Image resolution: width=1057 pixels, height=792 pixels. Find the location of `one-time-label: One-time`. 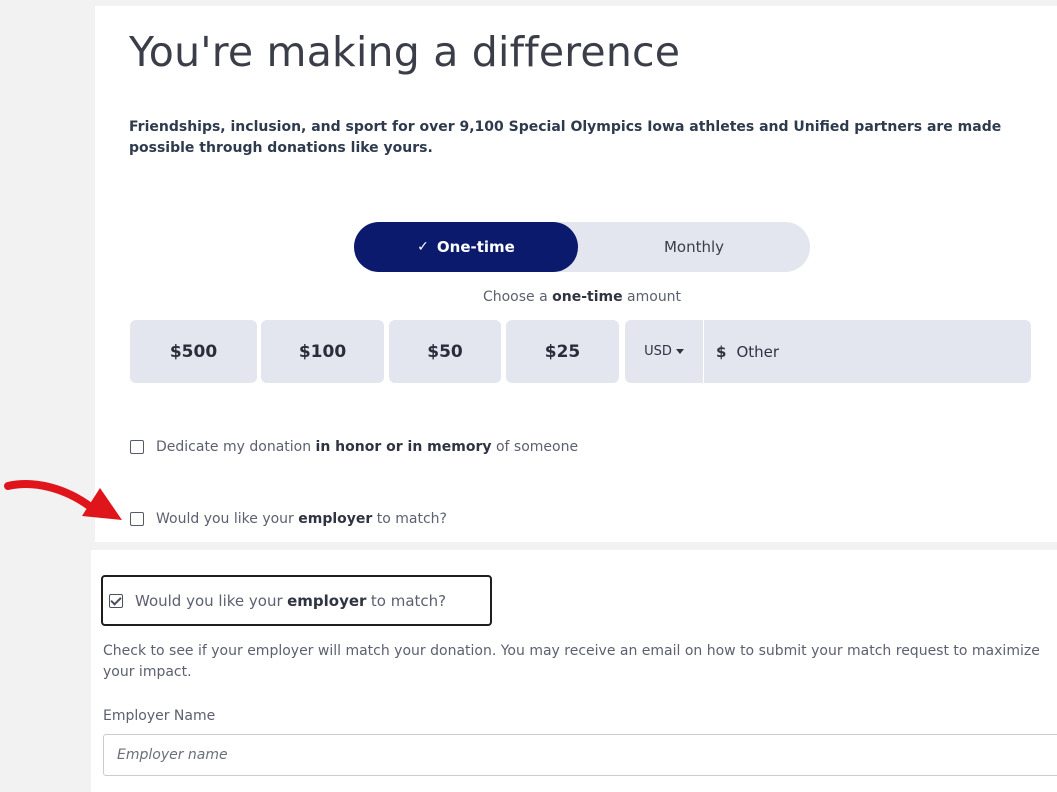

one-time-label: One-time is located at coordinates (475, 247).